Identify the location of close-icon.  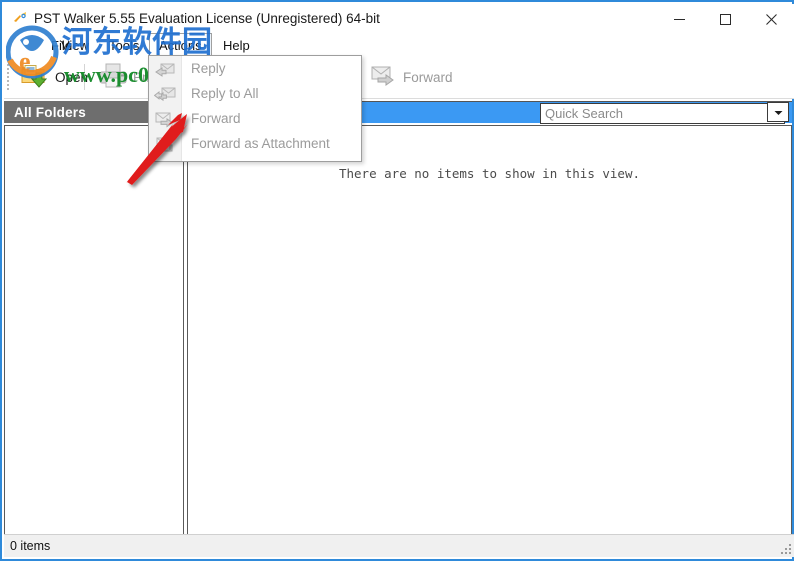
(771, 19).